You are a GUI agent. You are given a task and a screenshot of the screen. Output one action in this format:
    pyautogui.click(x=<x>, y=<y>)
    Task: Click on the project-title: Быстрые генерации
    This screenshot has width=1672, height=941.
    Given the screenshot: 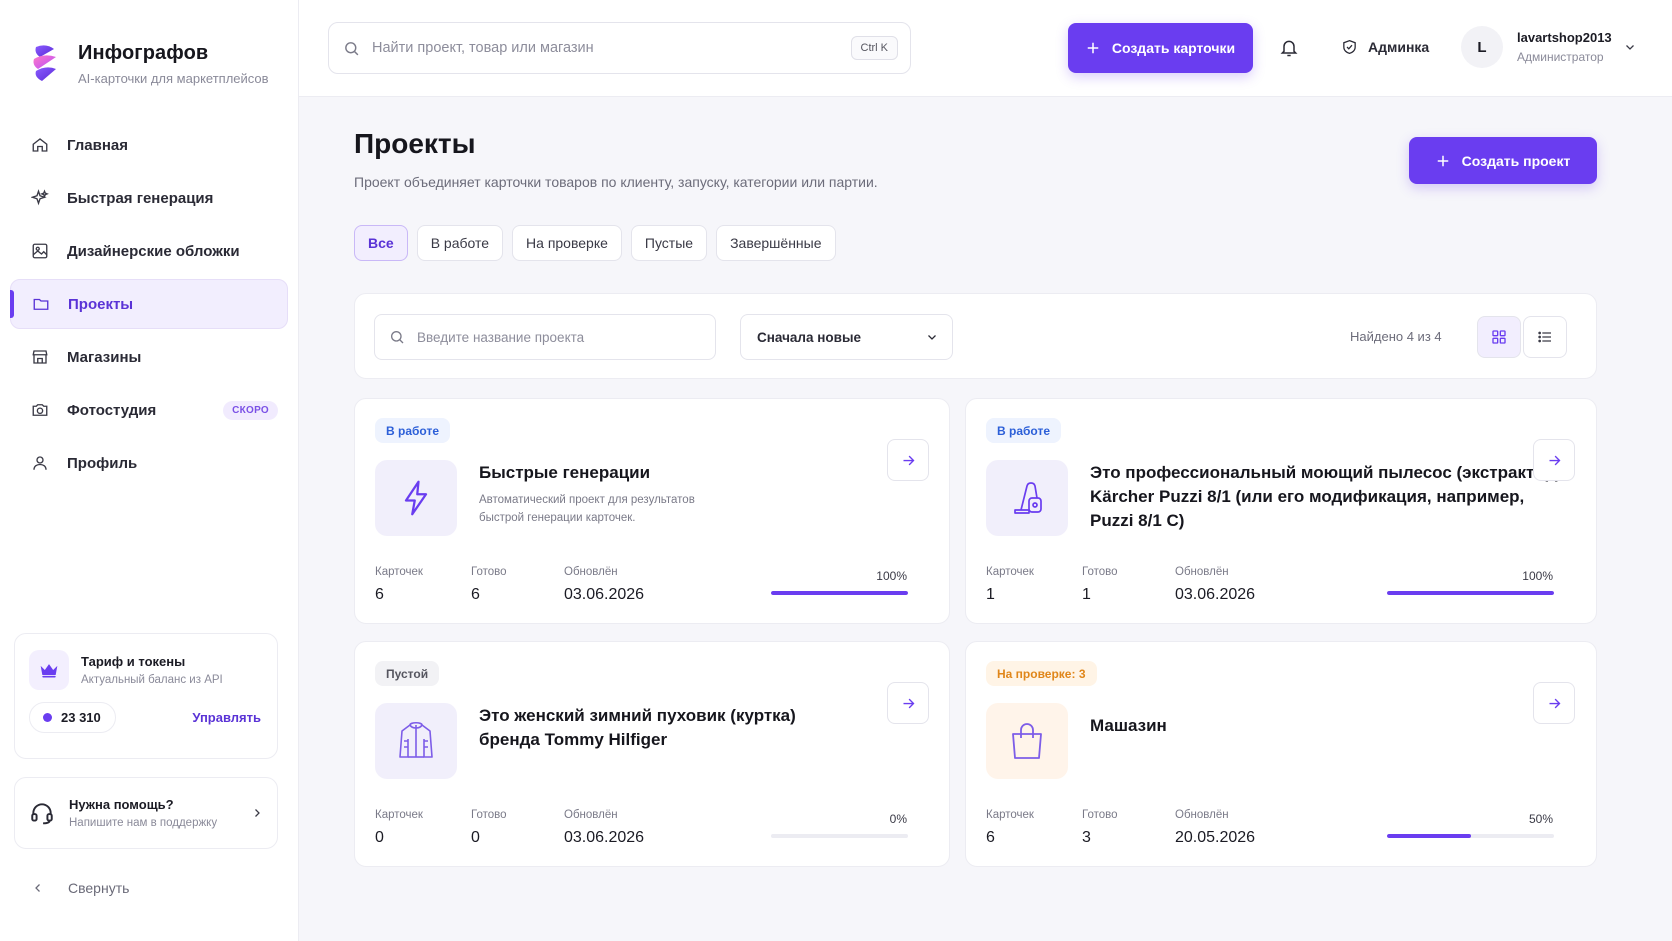 What is the action you would take?
    pyautogui.click(x=565, y=472)
    